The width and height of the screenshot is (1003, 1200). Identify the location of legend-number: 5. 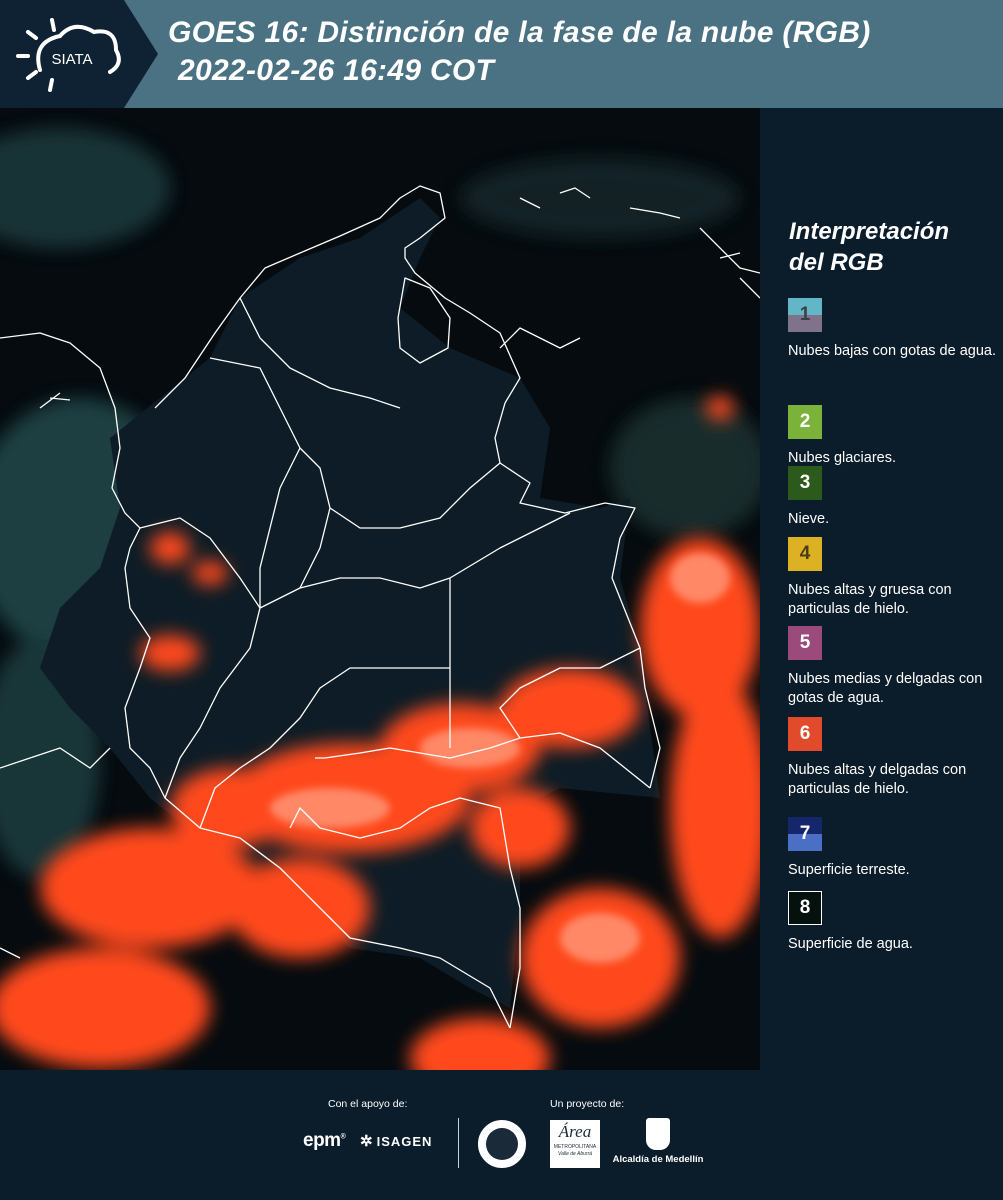
(805, 642).